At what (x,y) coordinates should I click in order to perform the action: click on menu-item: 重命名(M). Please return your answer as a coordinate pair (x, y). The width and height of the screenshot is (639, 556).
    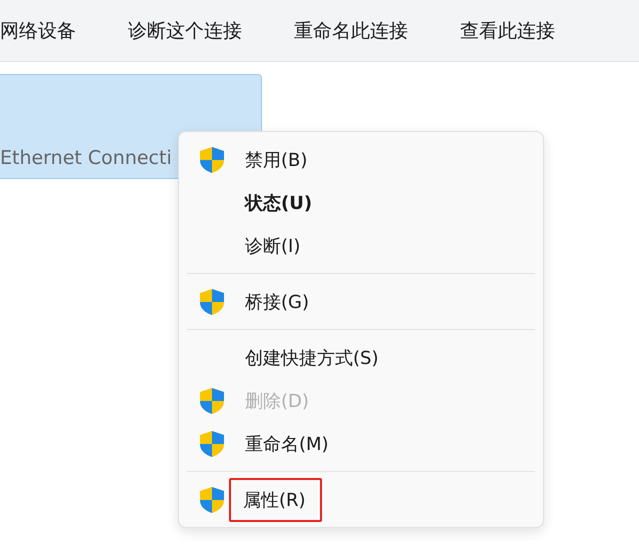
    Looking at the image, I should click on (287, 444).